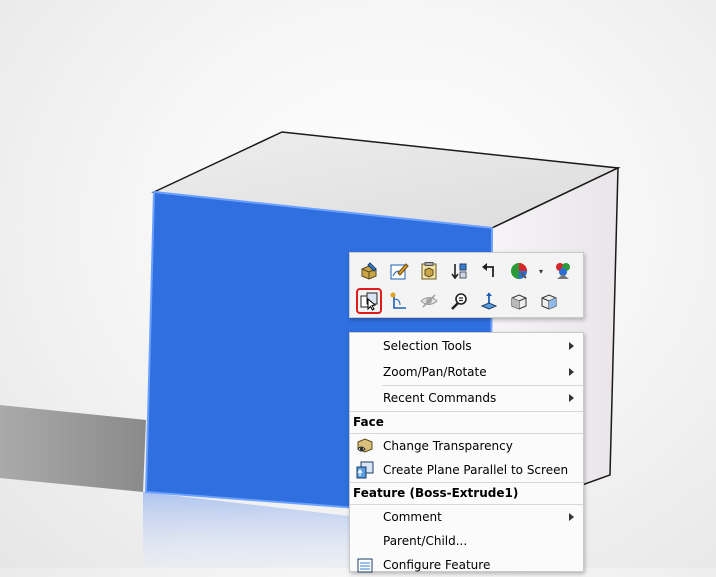  What do you see at coordinates (448, 446) in the screenshot?
I see `menu-item-label: Change Transparency` at bounding box center [448, 446].